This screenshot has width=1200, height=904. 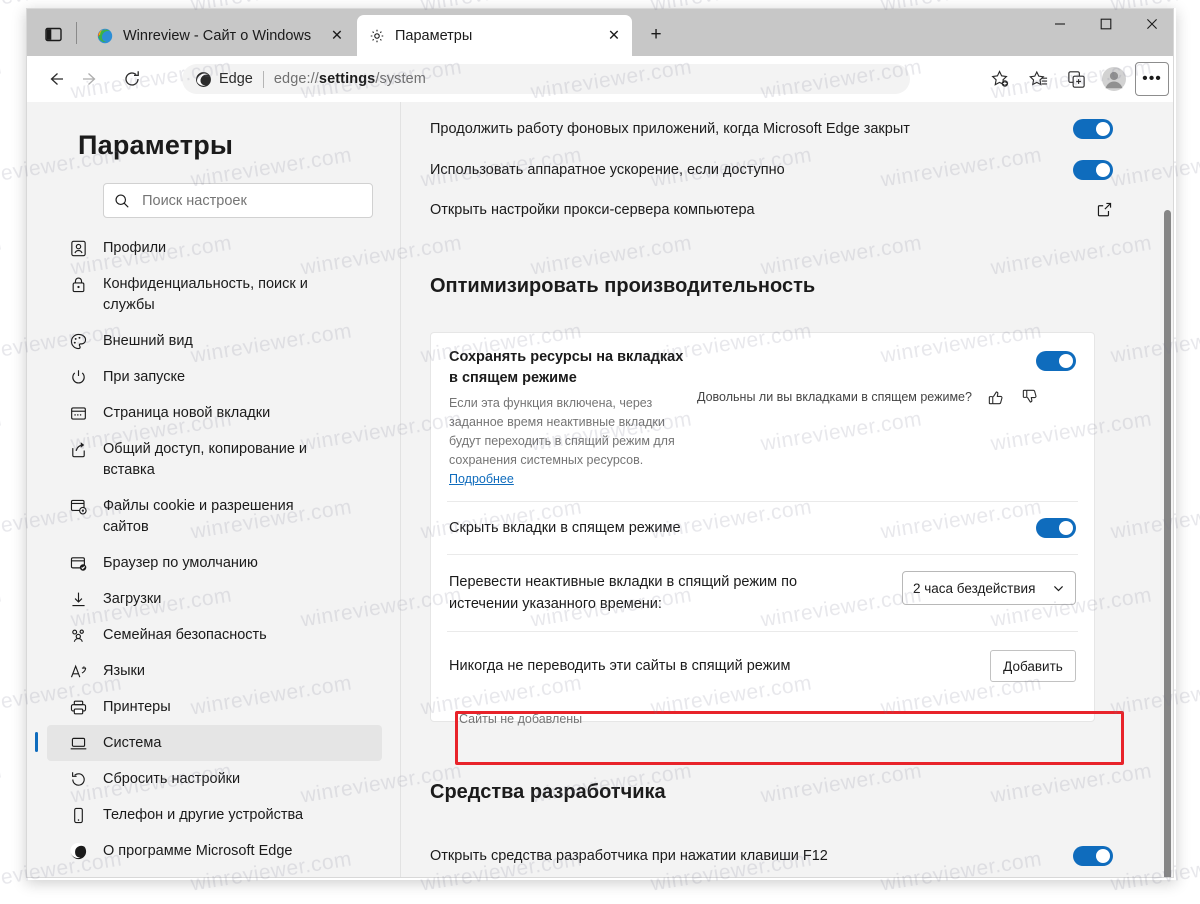 What do you see at coordinates (1000, 79) in the screenshot?
I see `add-favorite-icon` at bounding box center [1000, 79].